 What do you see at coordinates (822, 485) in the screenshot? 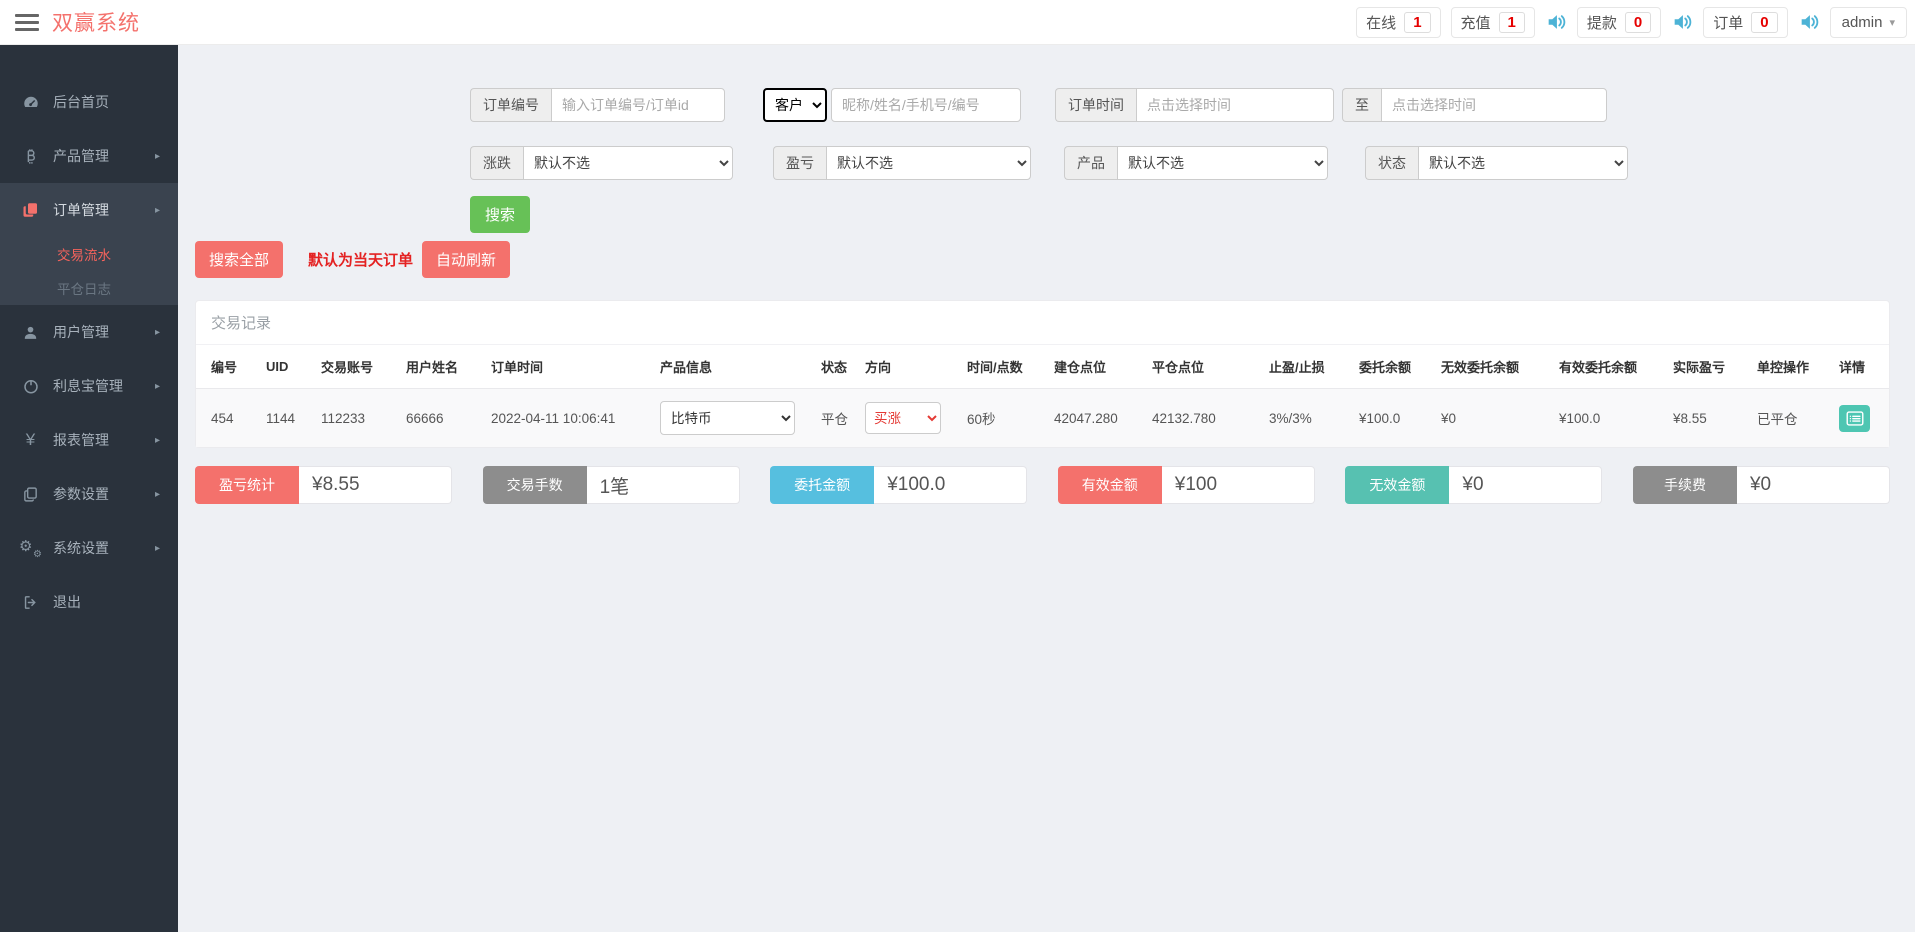
I see `summary-label: 委托金额` at bounding box center [822, 485].